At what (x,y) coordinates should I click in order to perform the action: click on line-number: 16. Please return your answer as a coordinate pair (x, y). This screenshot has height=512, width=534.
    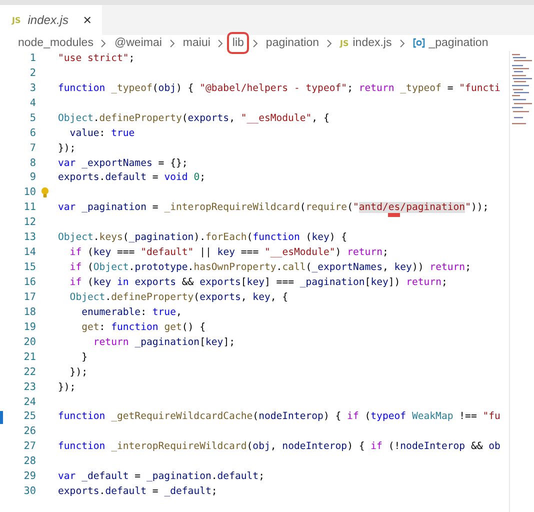
    Looking at the image, I should click on (29, 282).